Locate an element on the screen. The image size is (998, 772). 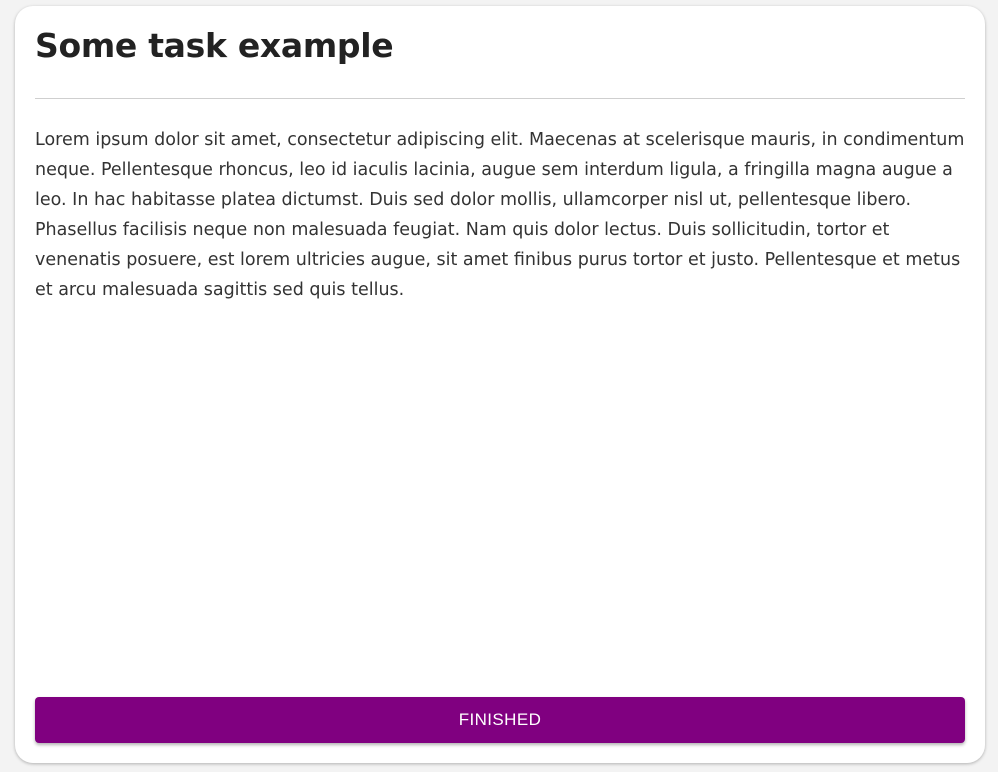
task-title: Some task example is located at coordinates (214, 45).